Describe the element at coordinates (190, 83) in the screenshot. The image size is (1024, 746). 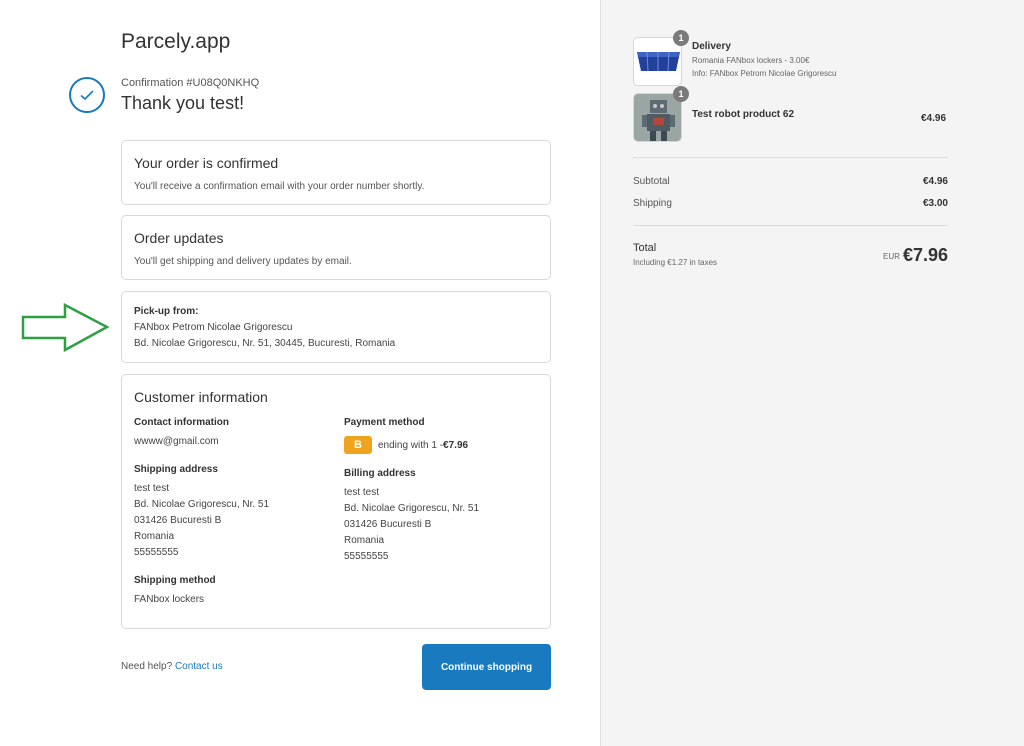
I see `confirmation-number: Confirmation #U08Q0NKHQ` at that location.